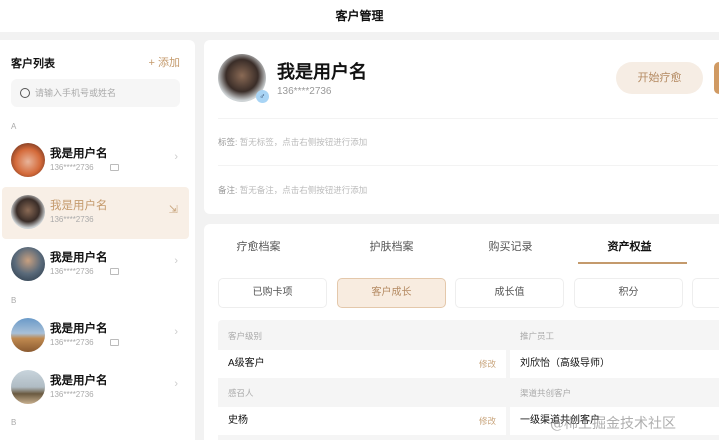 The height and width of the screenshot is (440, 719). Describe the element at coordinates (245, 336) in the screenshot. I see `field-label: 客户级别` at that location.